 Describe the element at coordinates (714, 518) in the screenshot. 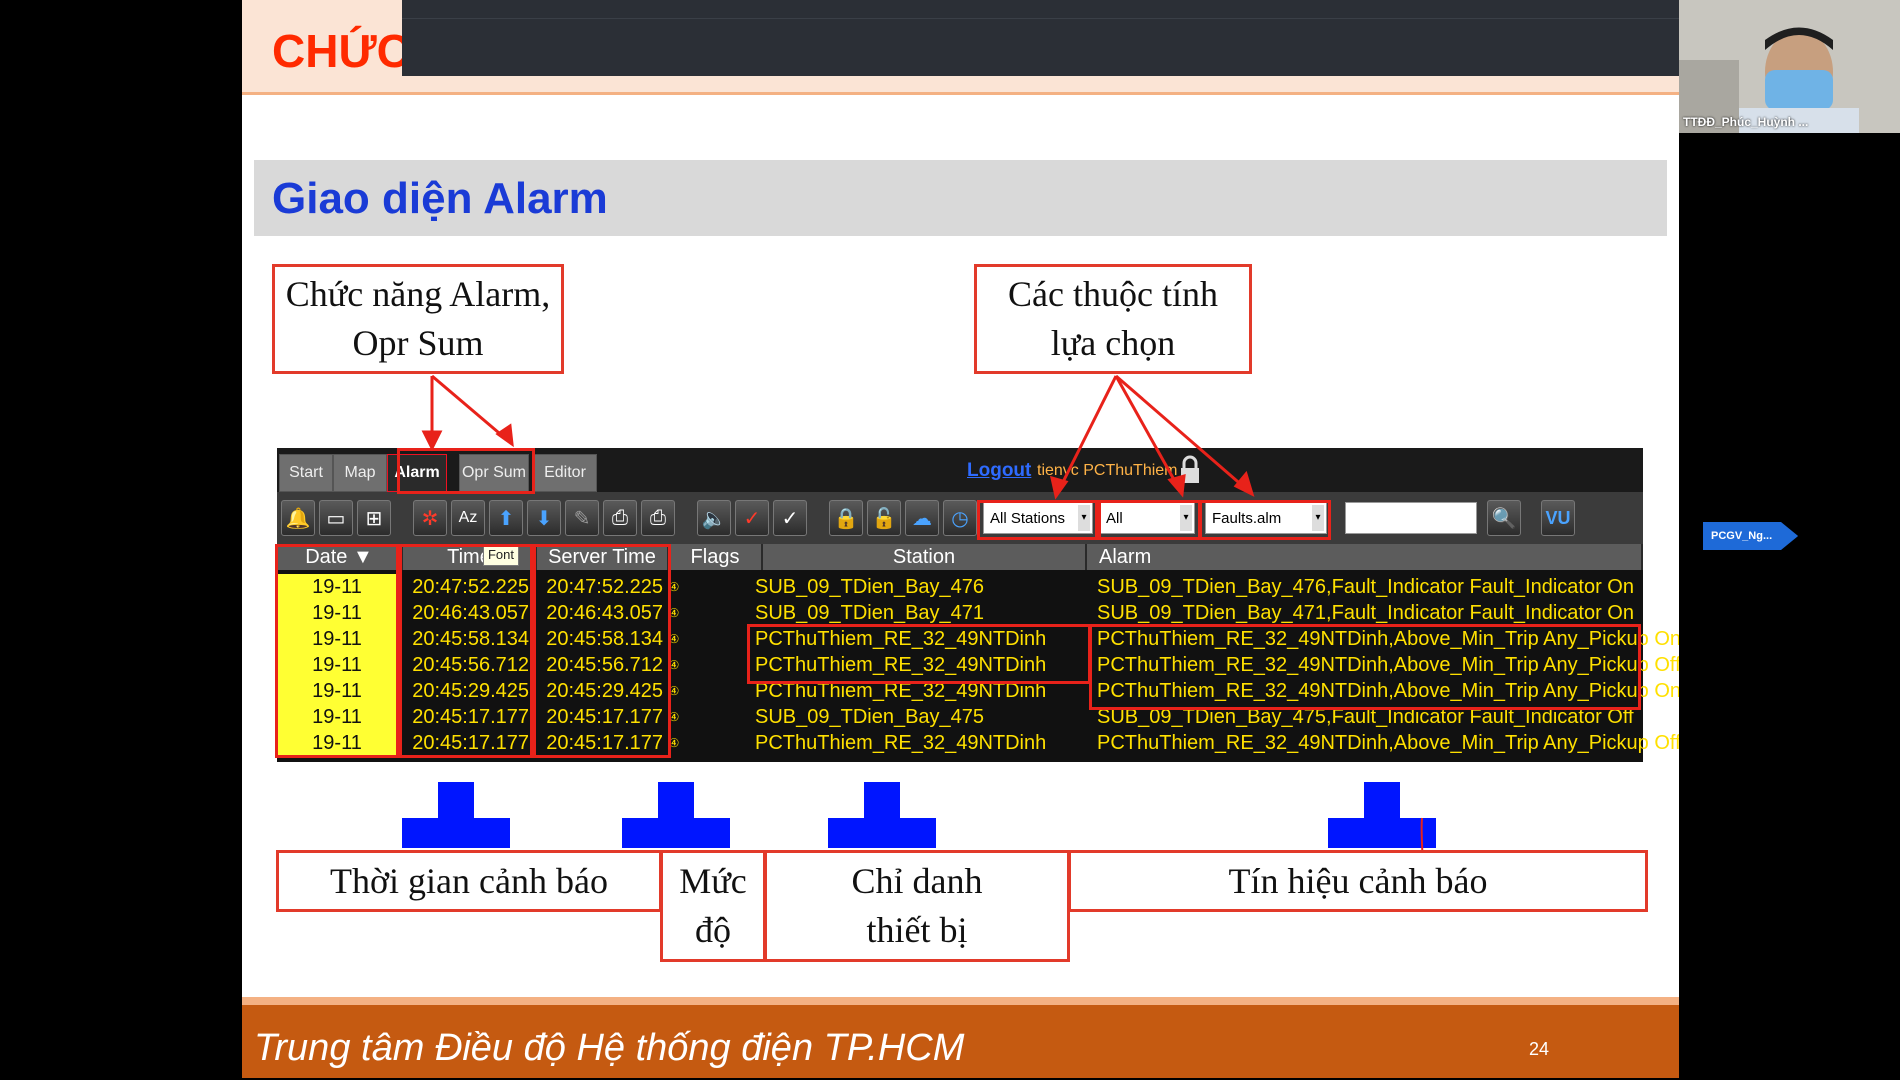

I see `speaker-icon: 🔈` at that location.